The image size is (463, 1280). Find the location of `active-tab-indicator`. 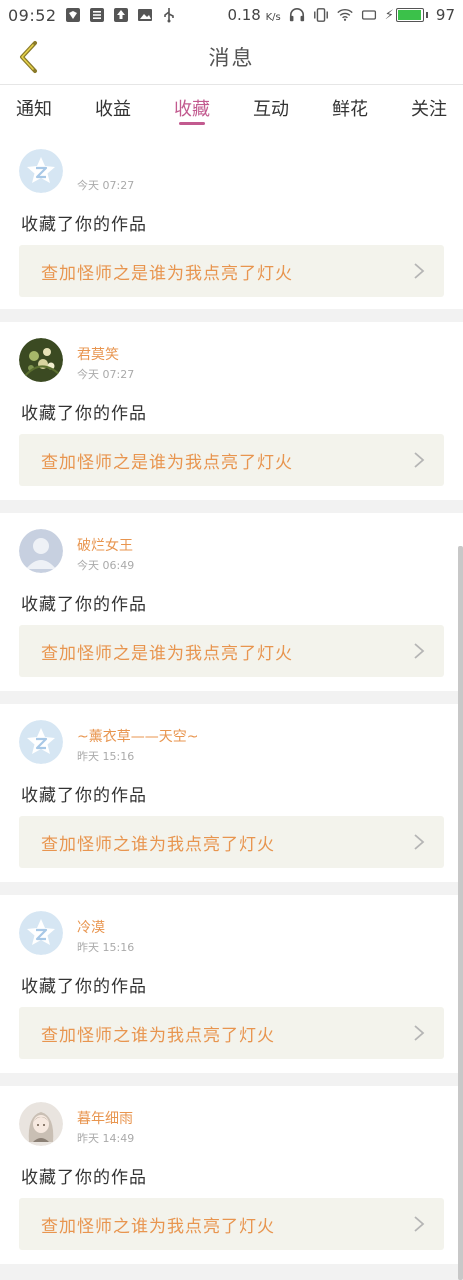

active-tab-indicator is located at coordinates (192, 123).